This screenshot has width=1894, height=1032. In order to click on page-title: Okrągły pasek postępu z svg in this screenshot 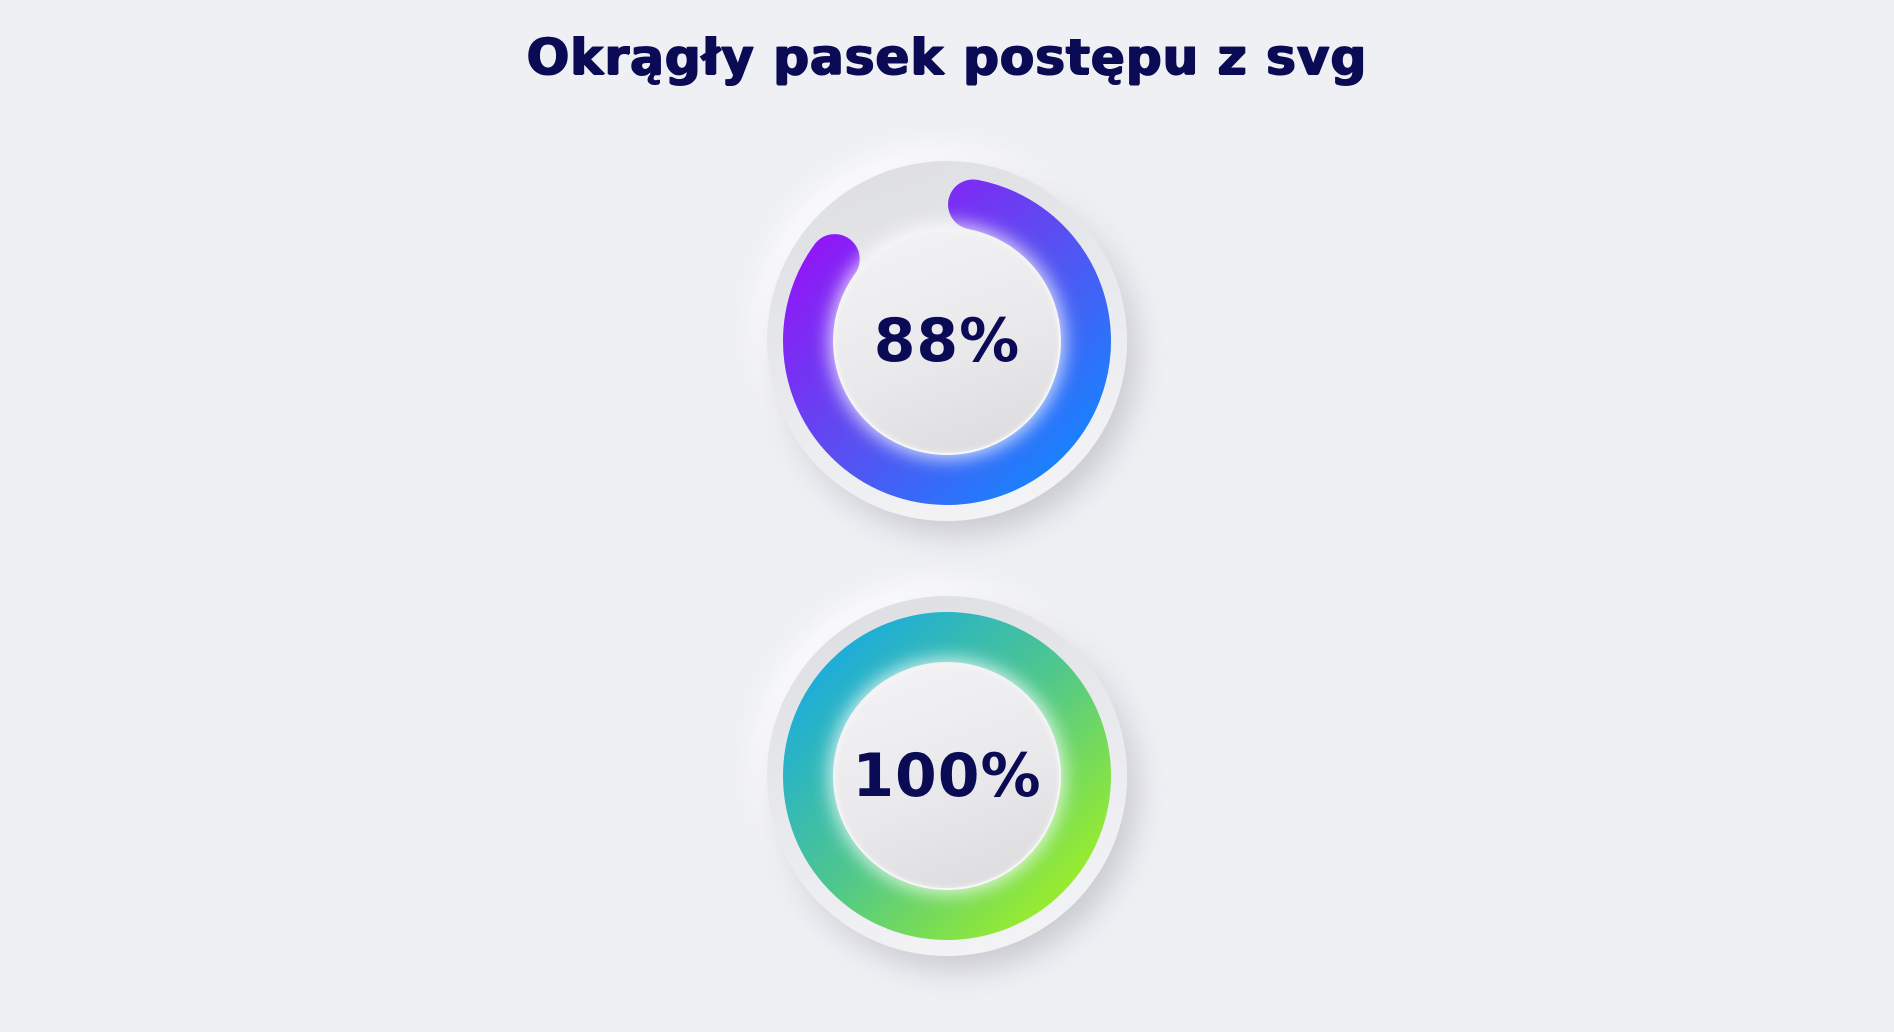, I will do `click(947, 57)`.